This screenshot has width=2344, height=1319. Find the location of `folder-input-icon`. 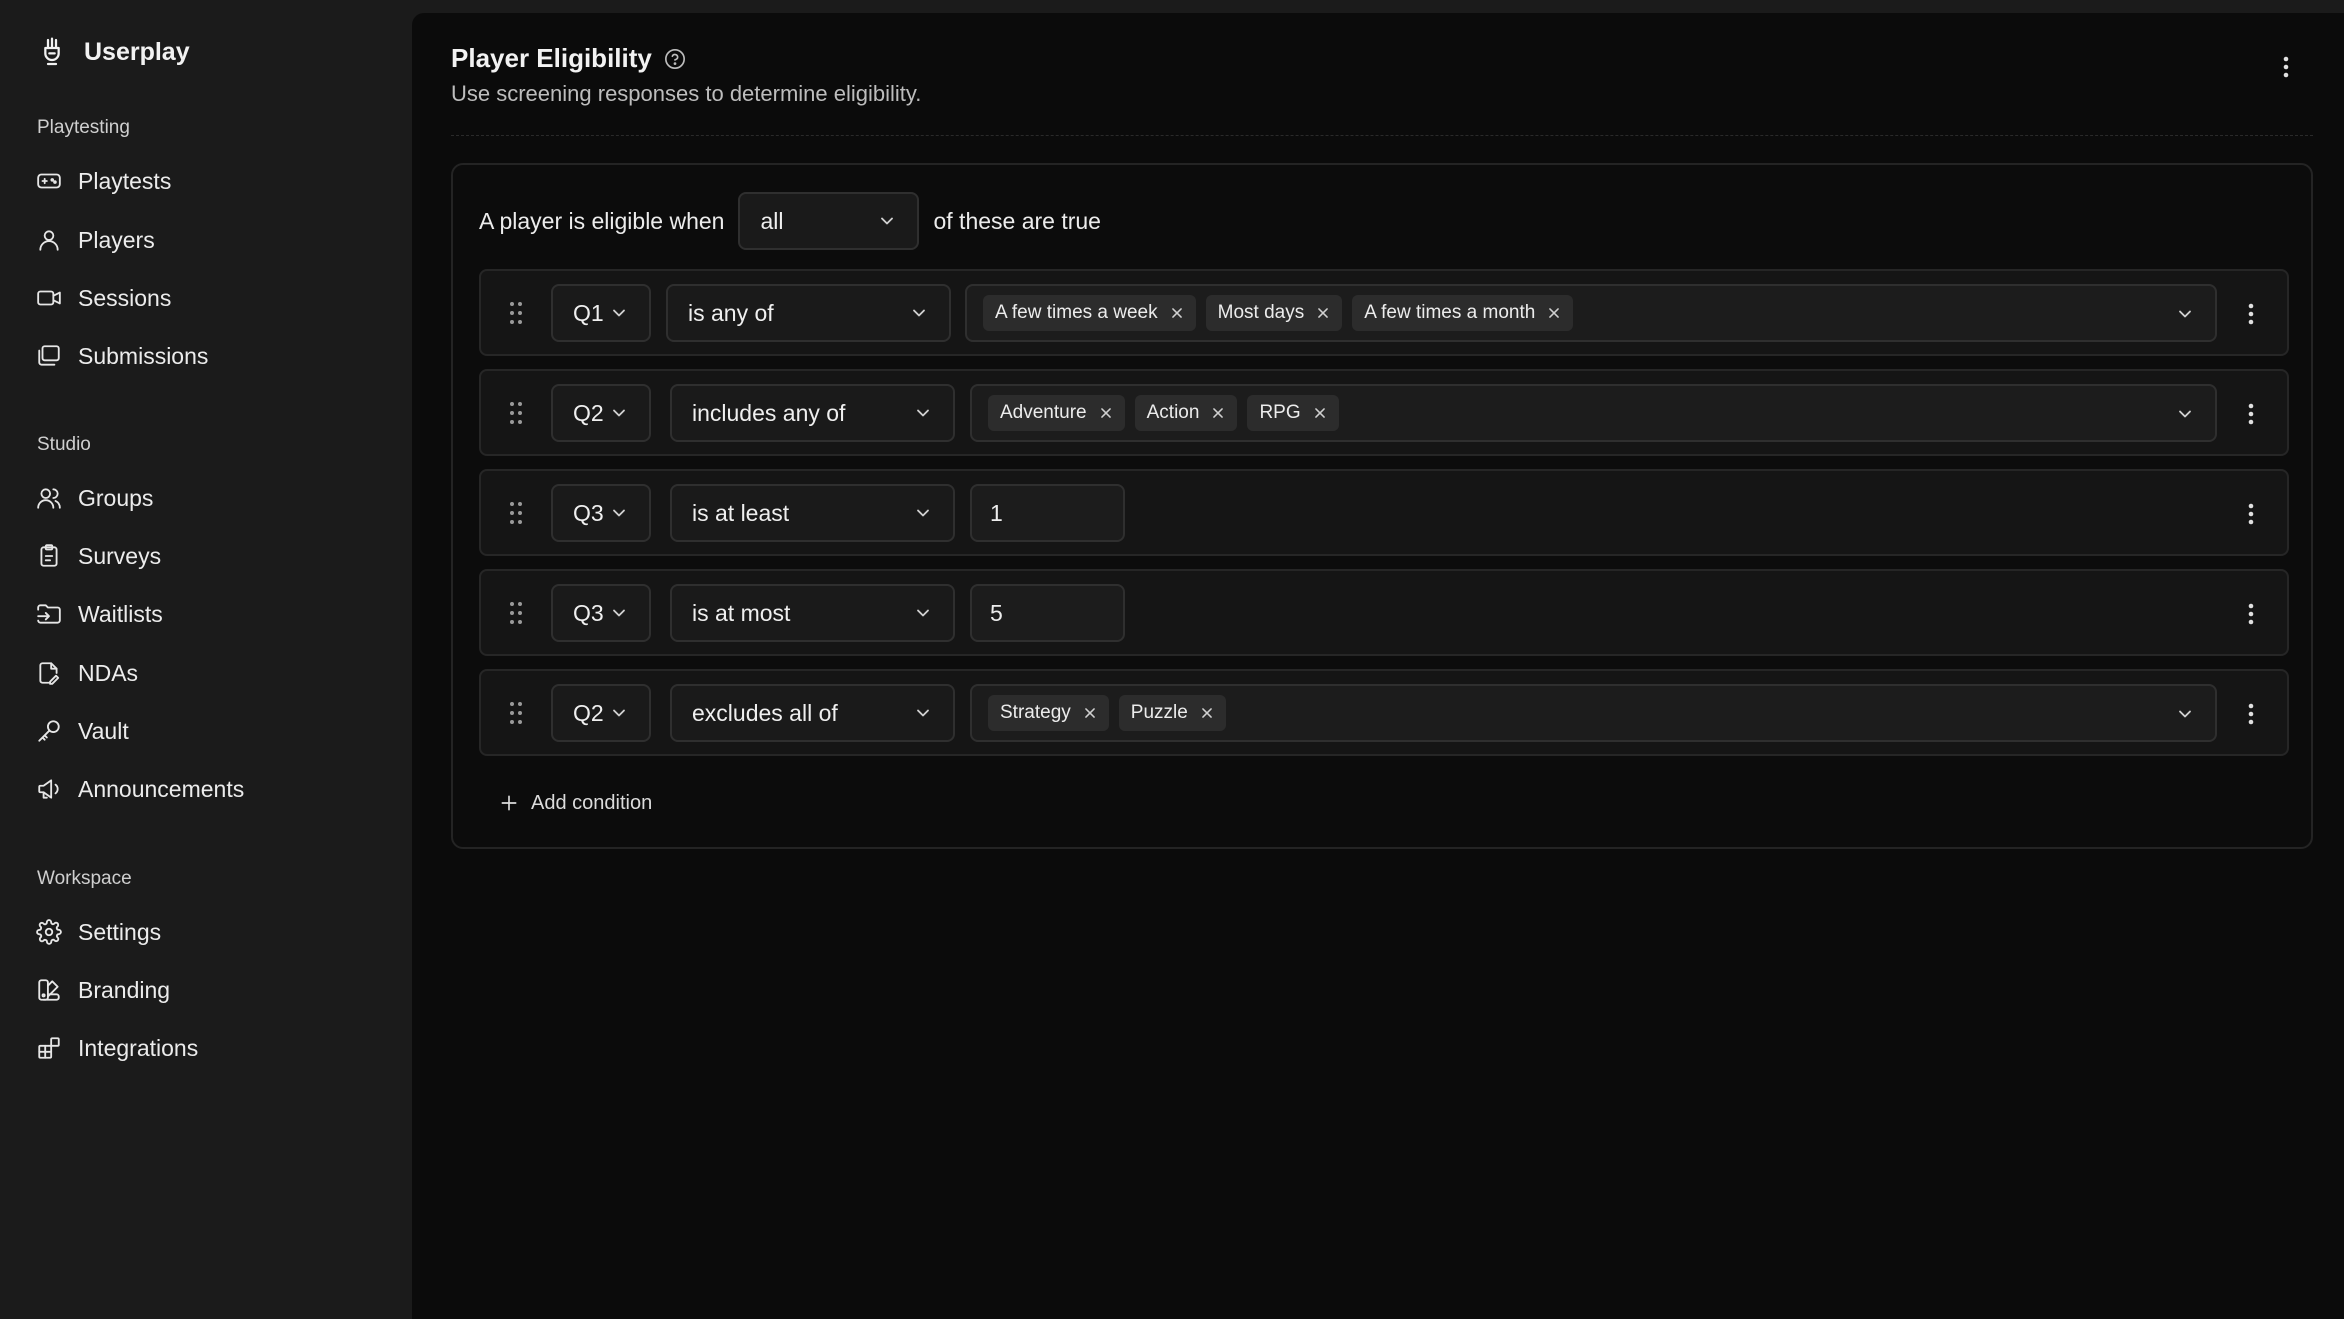

folder-input-icon is located at coordinates (49, 614).